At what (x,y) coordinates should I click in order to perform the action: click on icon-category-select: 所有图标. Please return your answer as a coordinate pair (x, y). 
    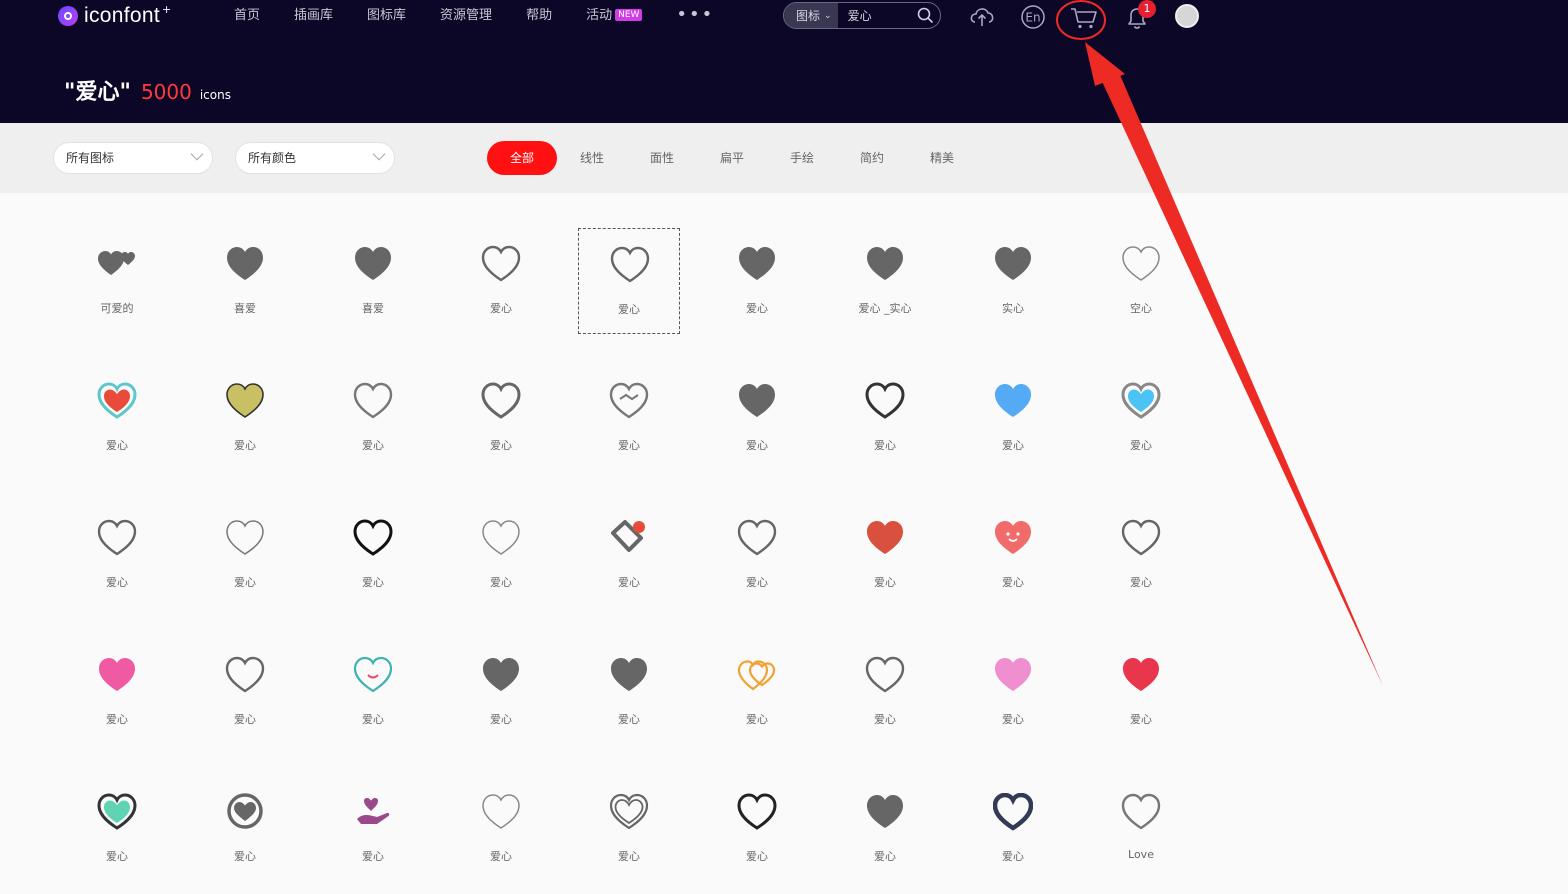
    Looking at the image, I should click on (133, 158).